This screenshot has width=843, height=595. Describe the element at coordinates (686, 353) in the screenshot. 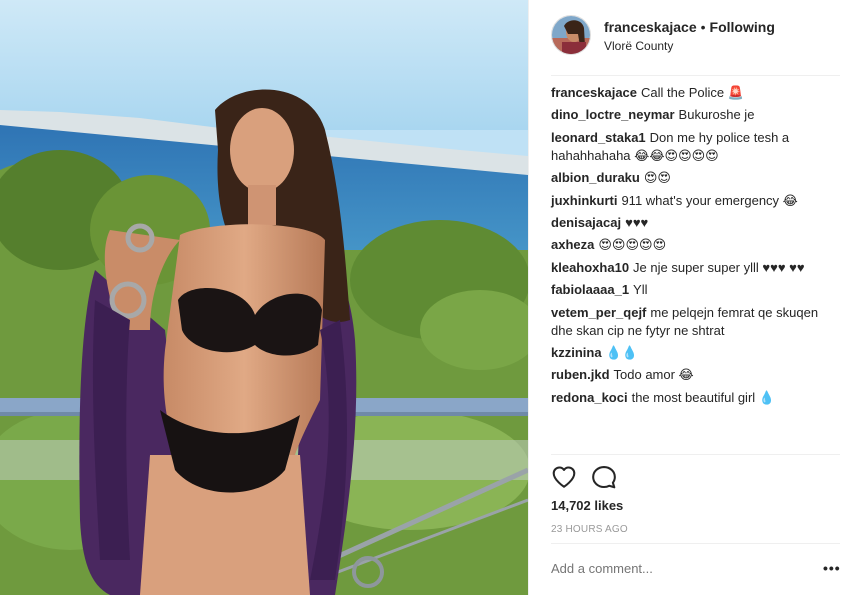

I see `comment-item: kzzinina 💧💧` at that location.